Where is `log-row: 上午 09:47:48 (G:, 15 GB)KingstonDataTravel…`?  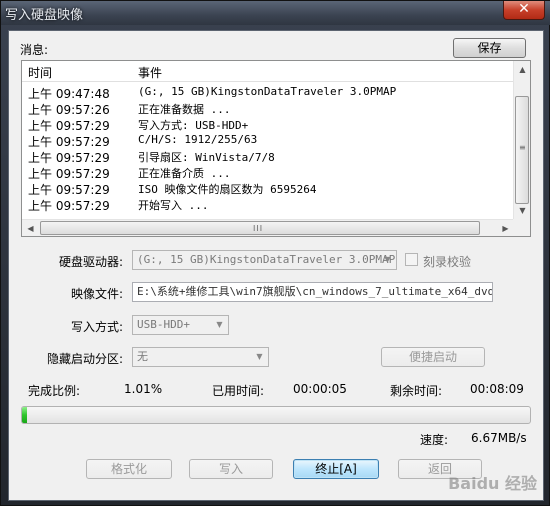
log-row: 上午 09:47:48 (G:, 15 GB)KingstonDataTravel… is located at coordinates (268, 93).